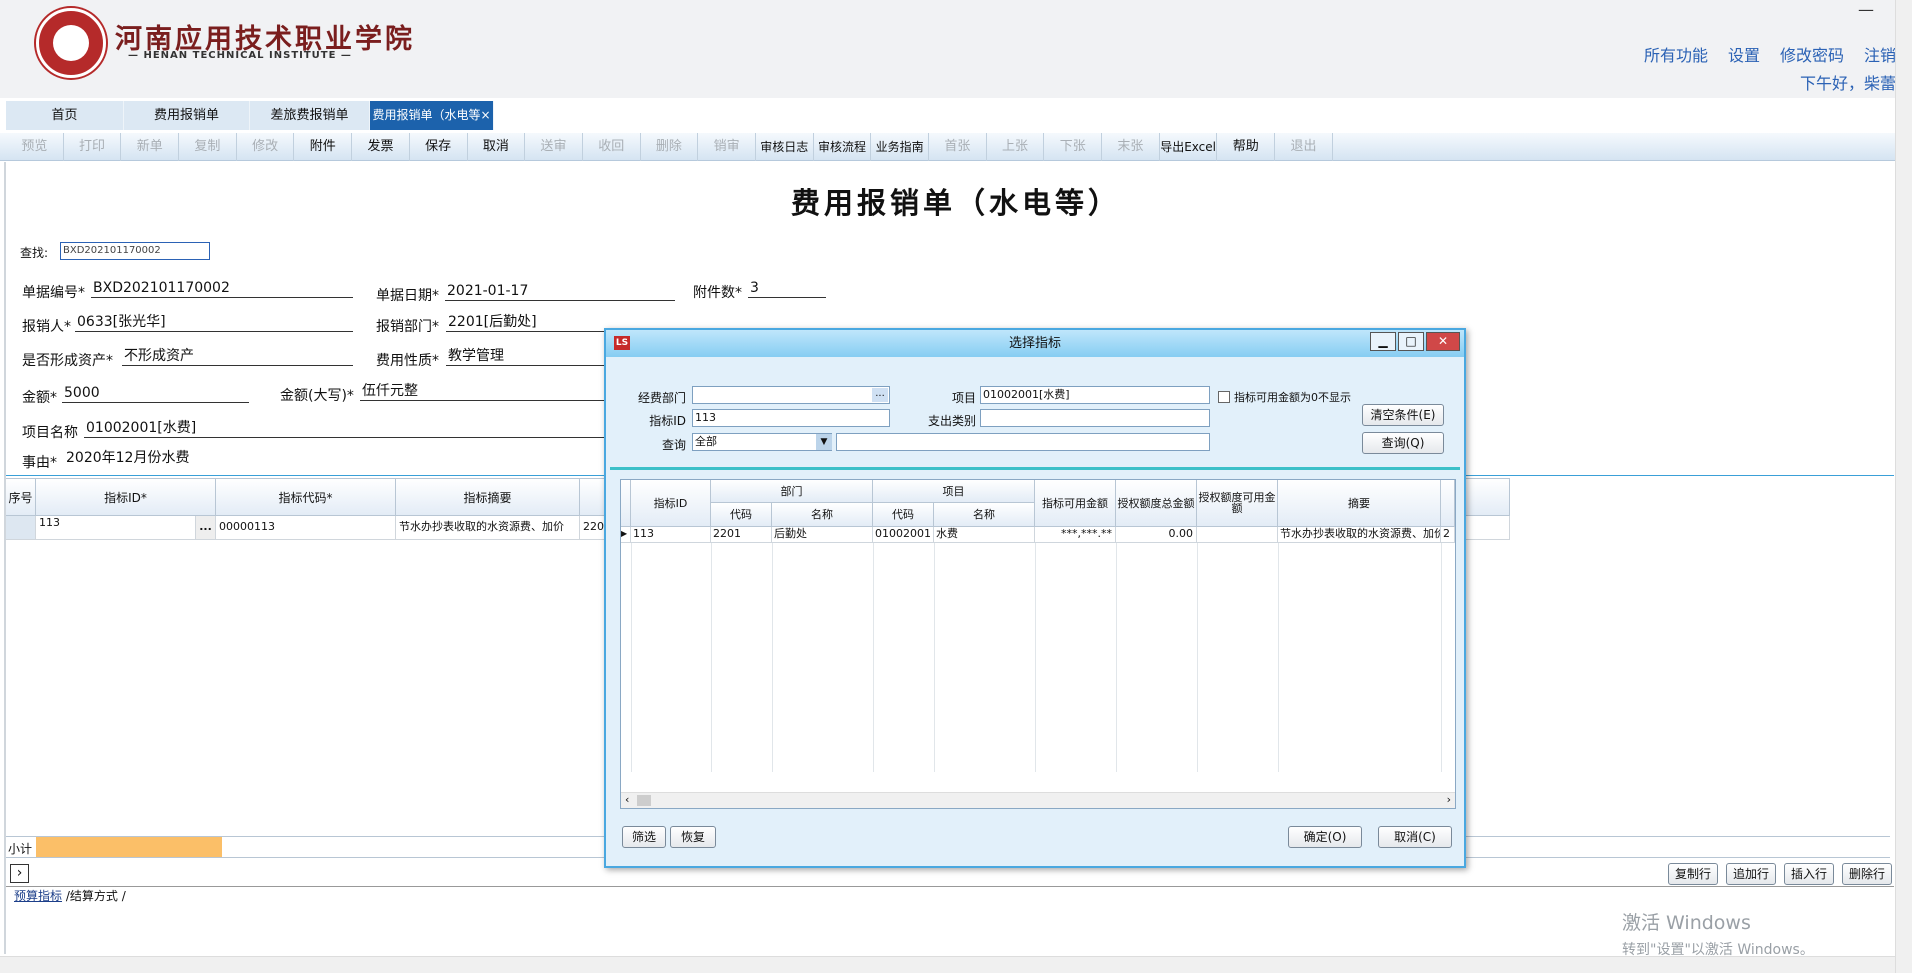  I want to click on insert-row-button: 插入行, so click(1808, 874).